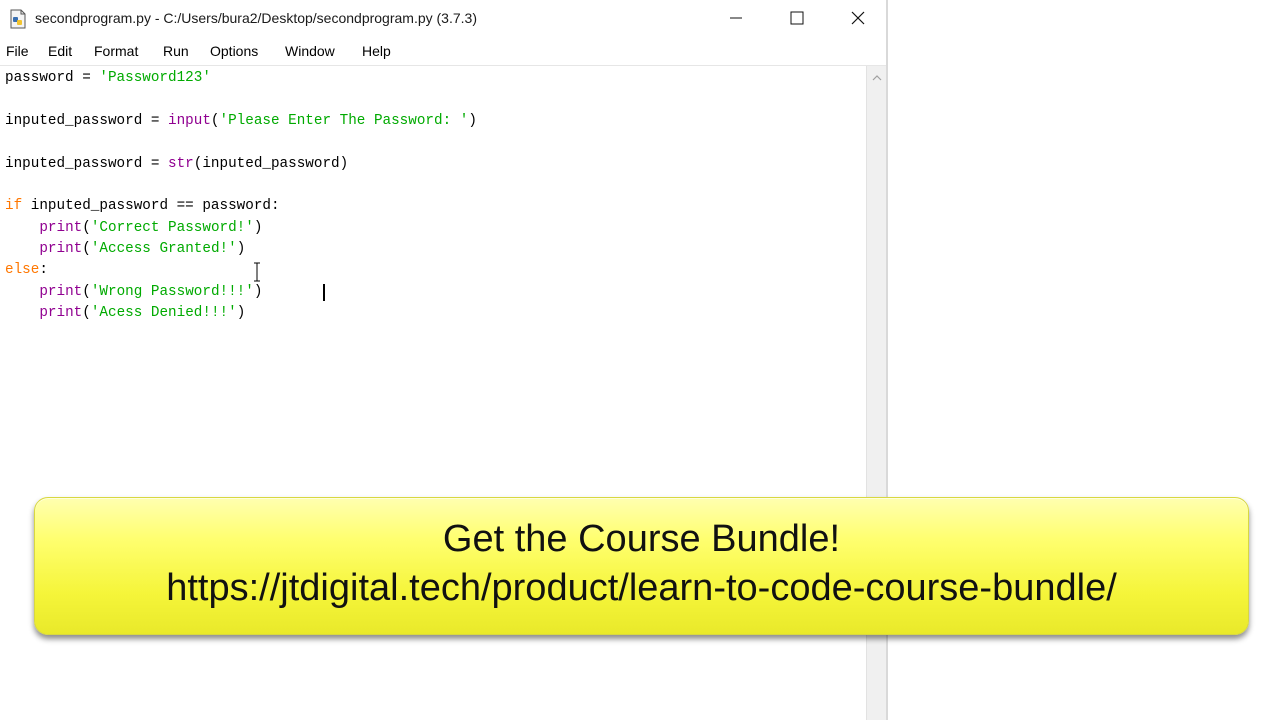 The height and width of the screenshot is (720, 1280). I want to click on menu-edit: Edit, so click(60, 51).